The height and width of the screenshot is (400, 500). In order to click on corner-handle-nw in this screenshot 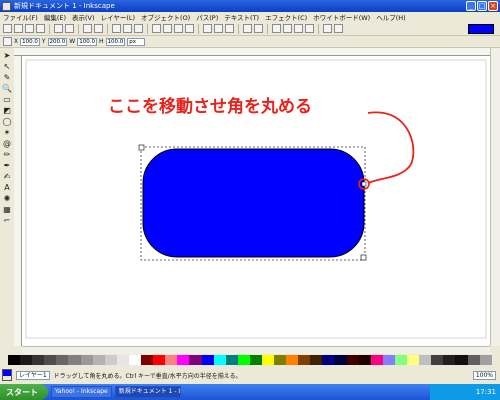, I will do `click(141, 147)`.